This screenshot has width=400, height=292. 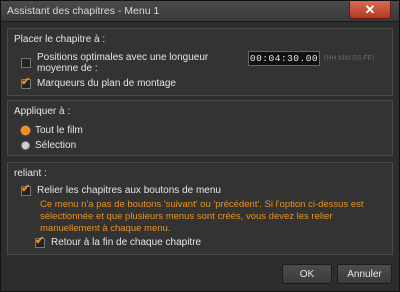 I want to click on return-option: Retour à la fin de chaque chapitre, so click(x=118, y=241).